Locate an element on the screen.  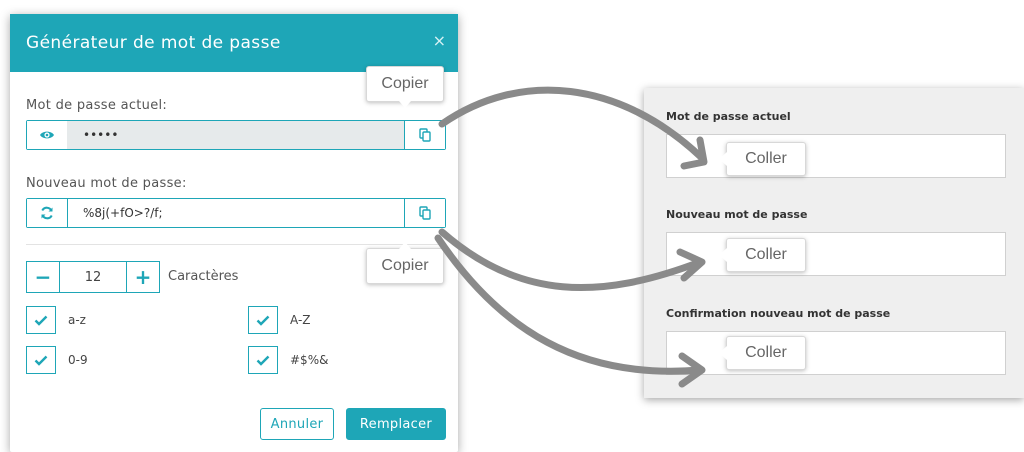
lowercase-label: a-z is located at coordinates (77, 320).